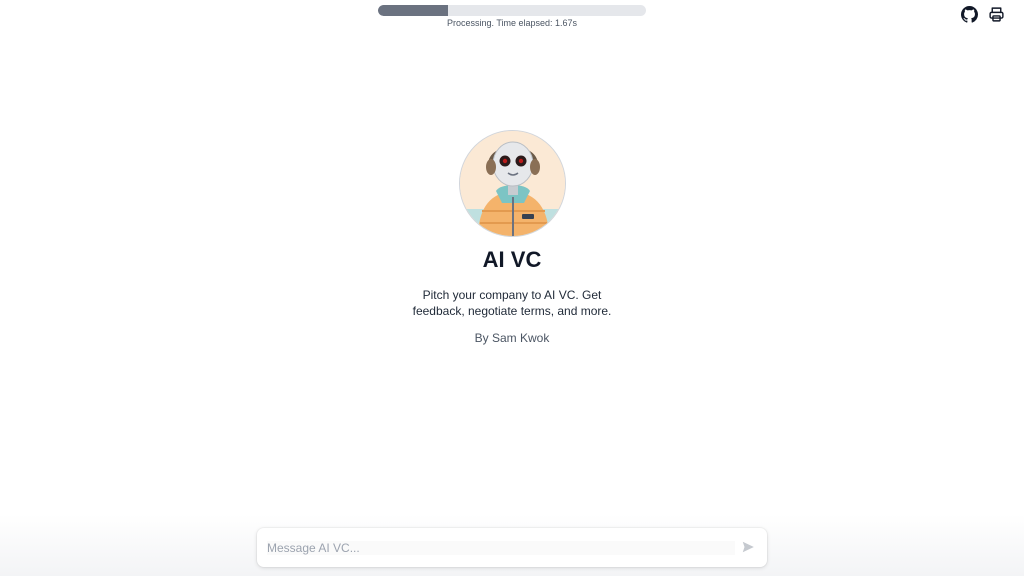 The image size is (1024, 576). I want to click on progress-bar, so click(512, 10).